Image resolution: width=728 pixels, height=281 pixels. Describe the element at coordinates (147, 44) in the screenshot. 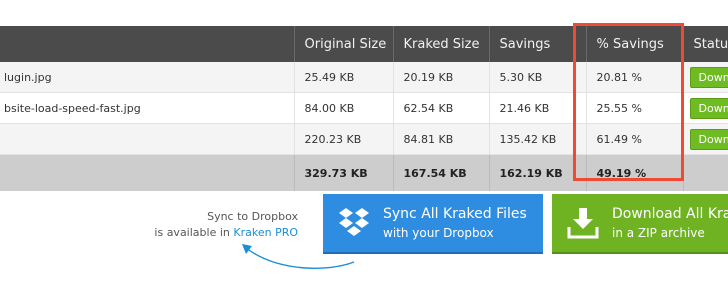

I see `header-filename` at that location.